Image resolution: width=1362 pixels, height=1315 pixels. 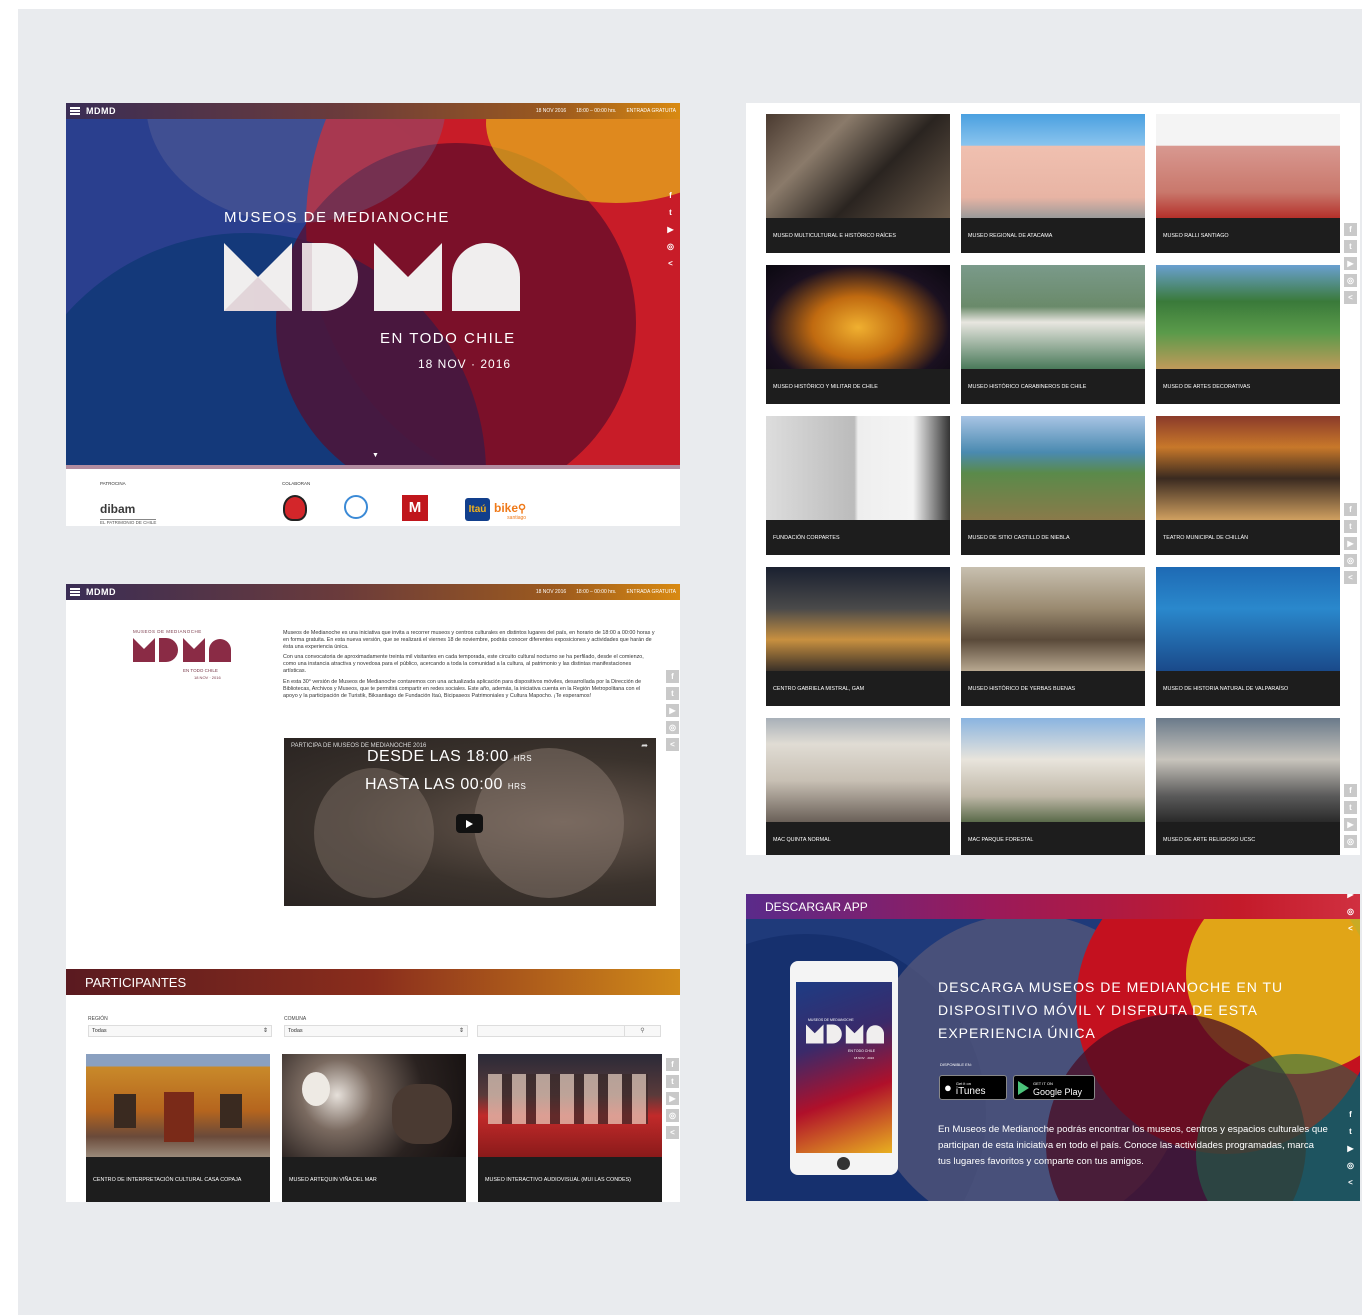 What do you see at coordinates (1053, 183) in the screenshot?
I see `museum-card: MUSEO REGIONAL DE ATACAMA` at bounding box center [1053, 183].